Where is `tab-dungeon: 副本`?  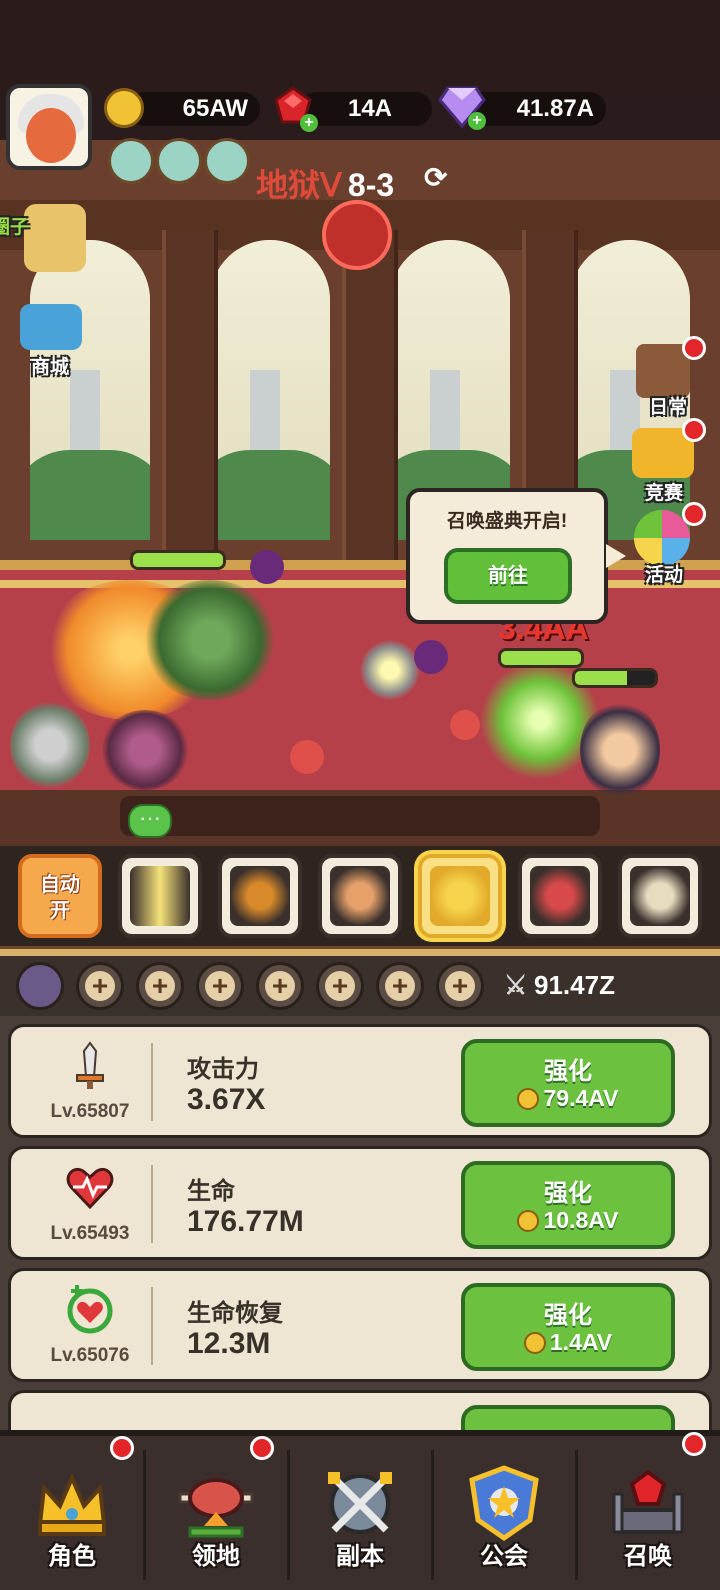 tab-dungeon: 副本 is located at coordinates (360, 1514).